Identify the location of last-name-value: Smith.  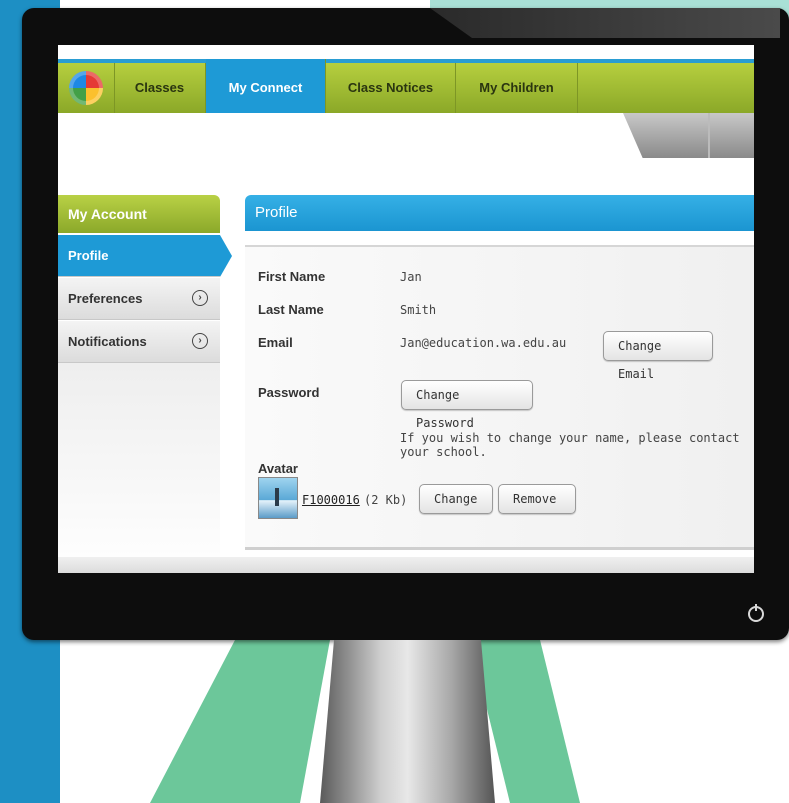
(418, 310).